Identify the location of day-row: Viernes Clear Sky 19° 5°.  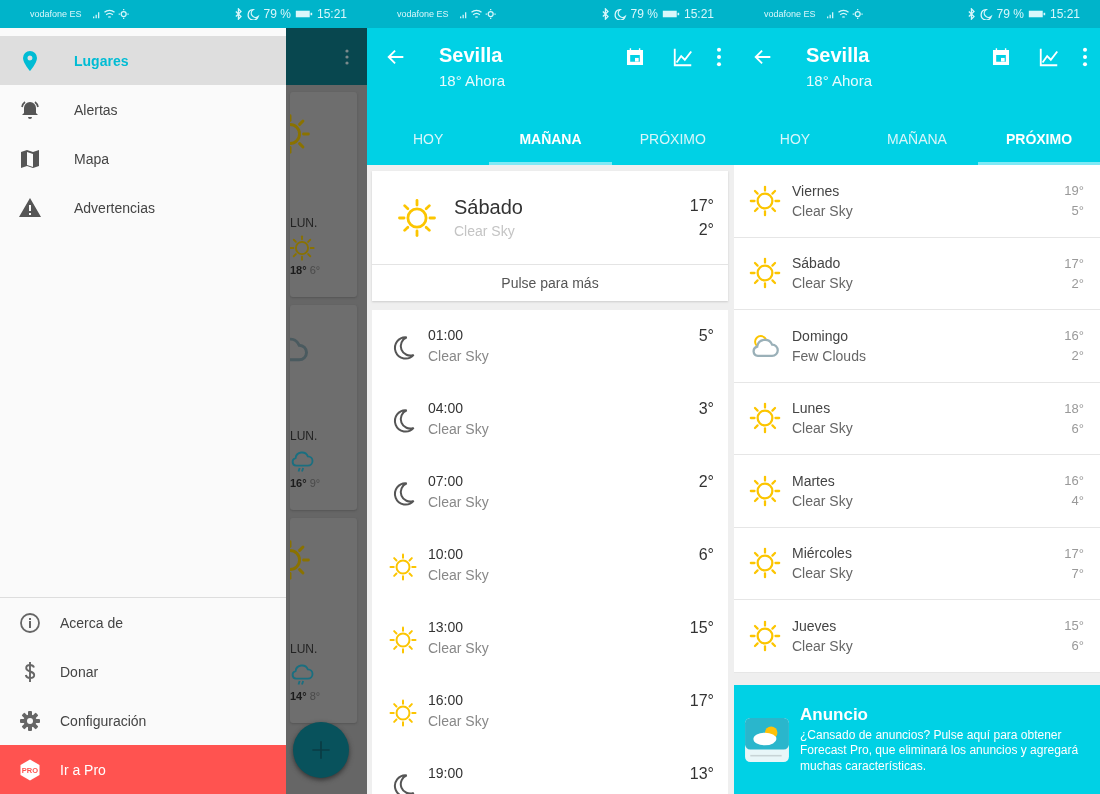
(917, 201).